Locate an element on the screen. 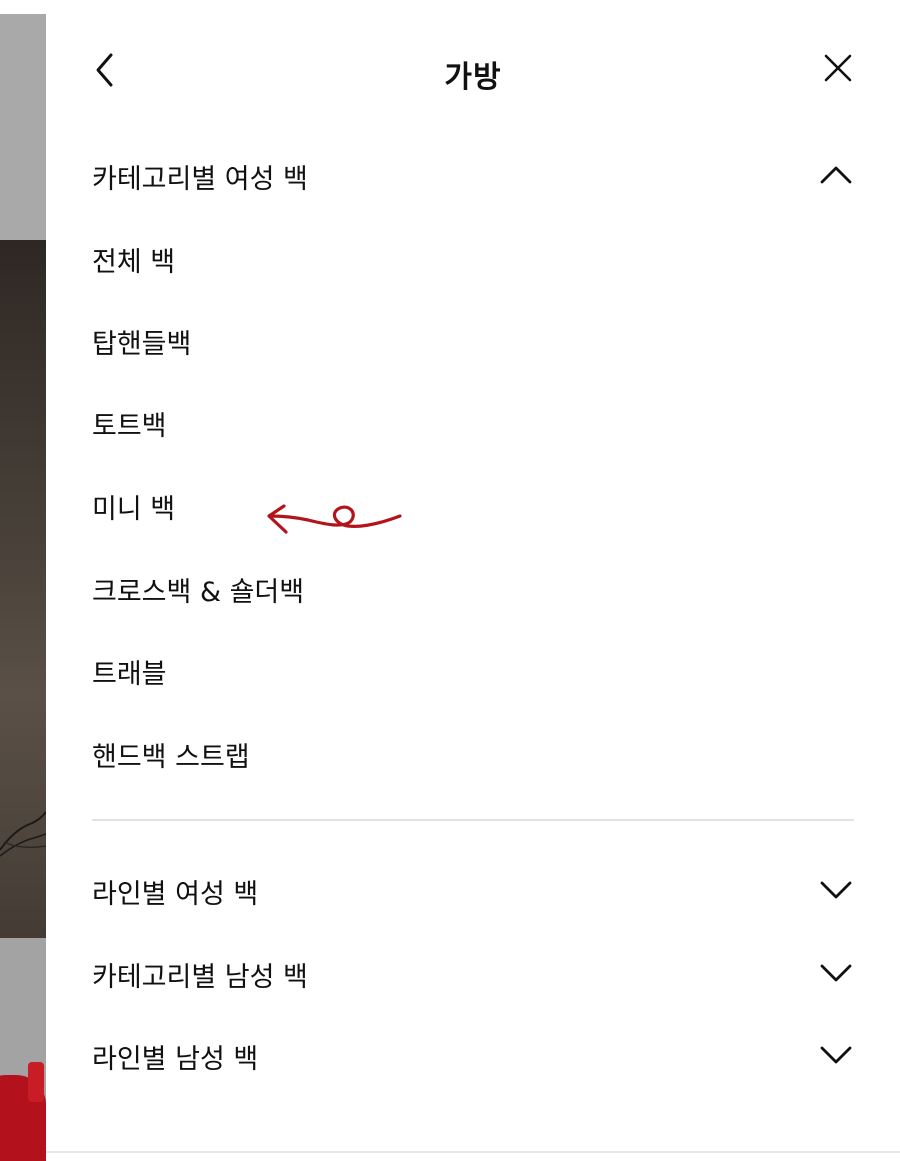  menu-item-mini-bags: 미니 백 is located at coordinates (133, 506).